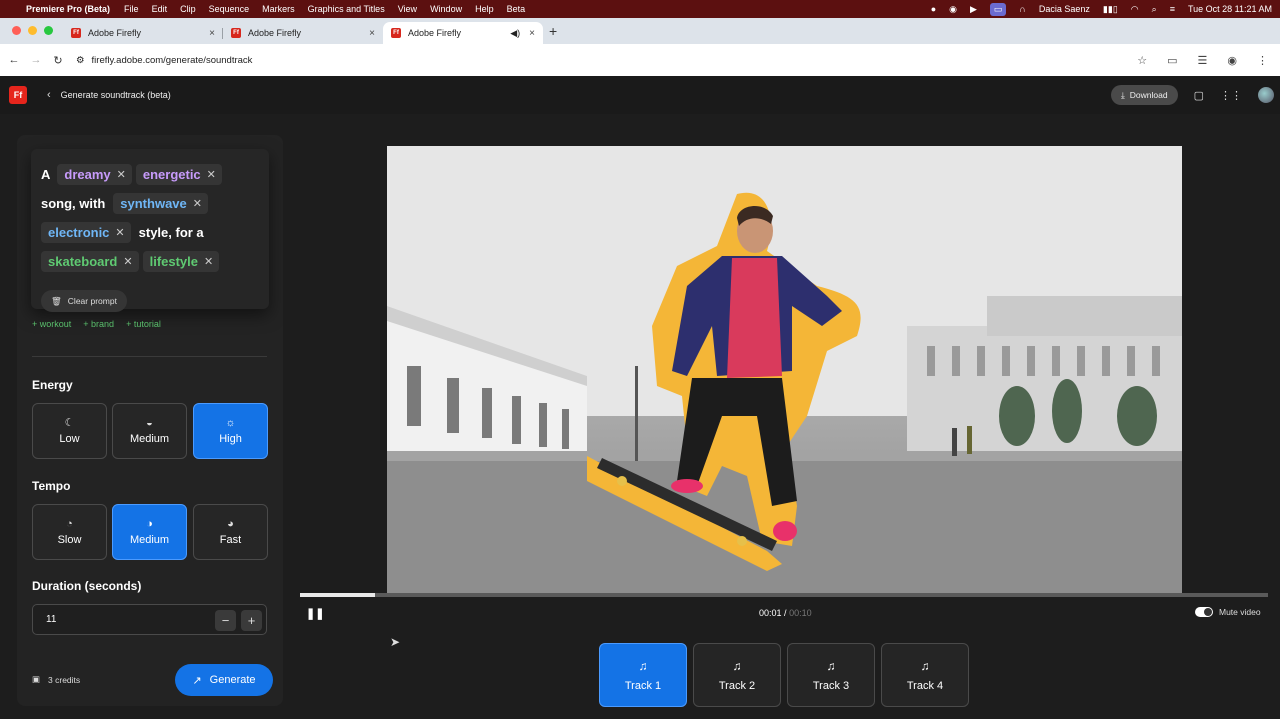 The width and height of the screenshot is (1280, 719). Describe the element at coordinates (1204, 612) in the screenshot. I see `toggle-switch` at that location.